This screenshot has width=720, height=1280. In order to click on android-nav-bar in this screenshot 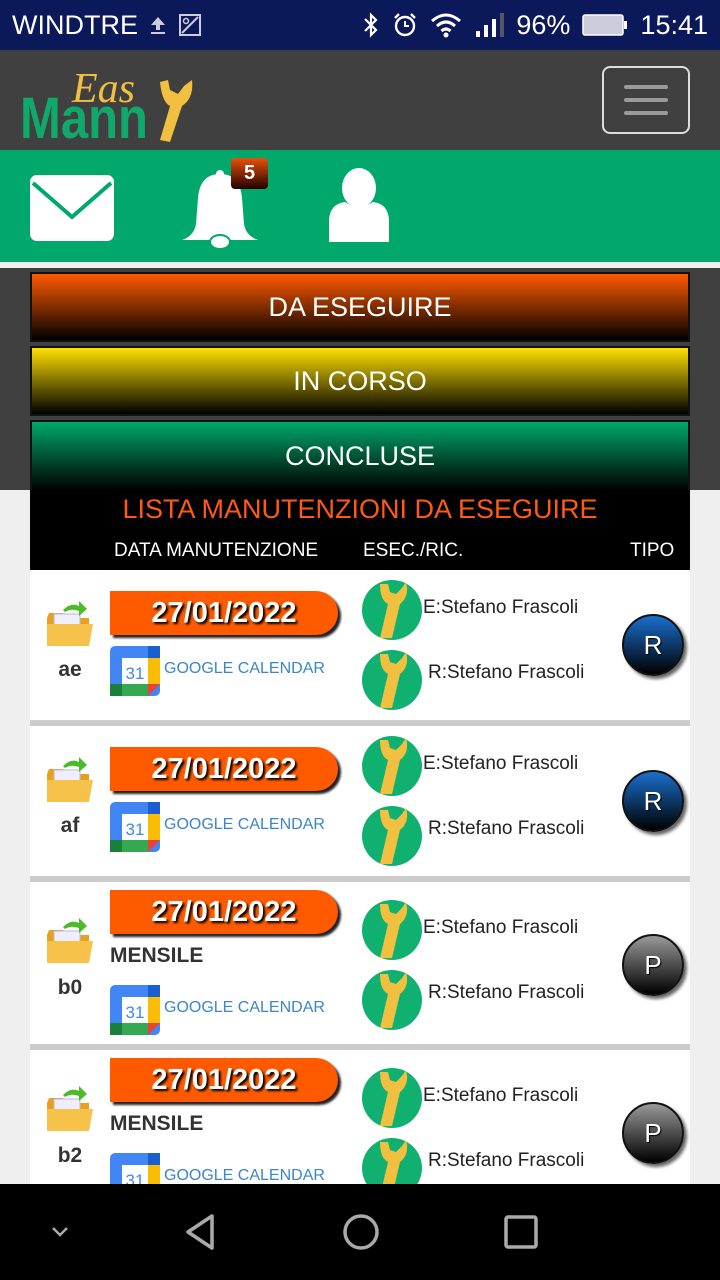, I will do `click(360, 1232)`.